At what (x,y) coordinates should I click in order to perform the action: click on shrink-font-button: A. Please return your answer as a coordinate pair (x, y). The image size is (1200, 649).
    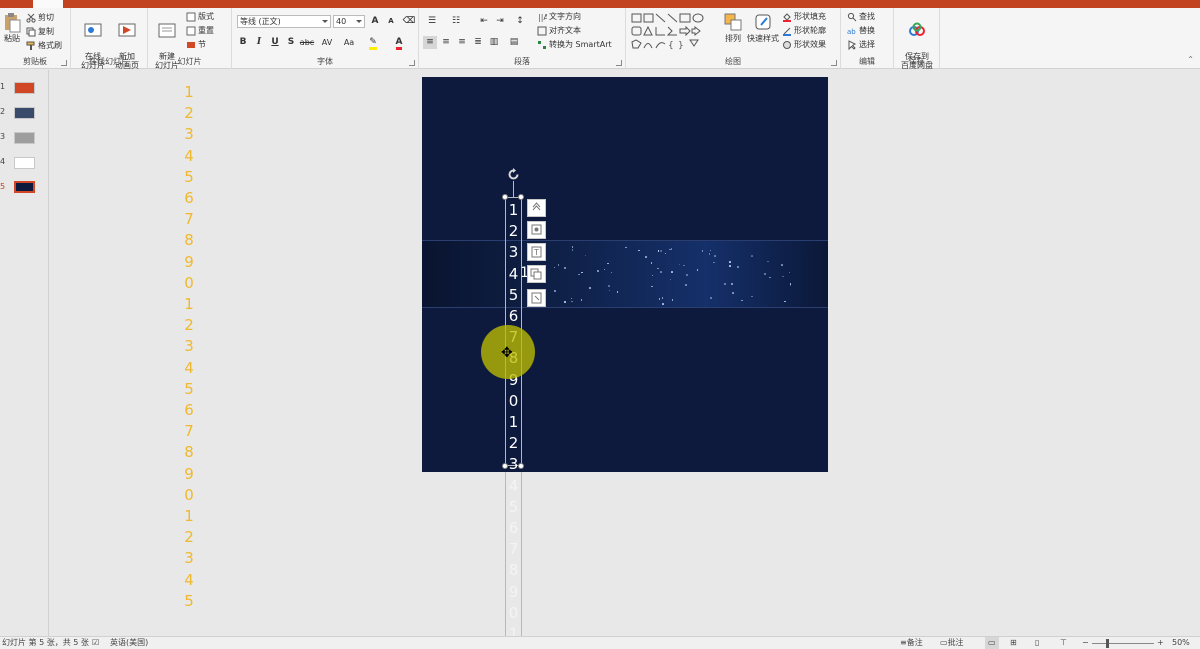
    Looking at the image, I should click on (391, 21).